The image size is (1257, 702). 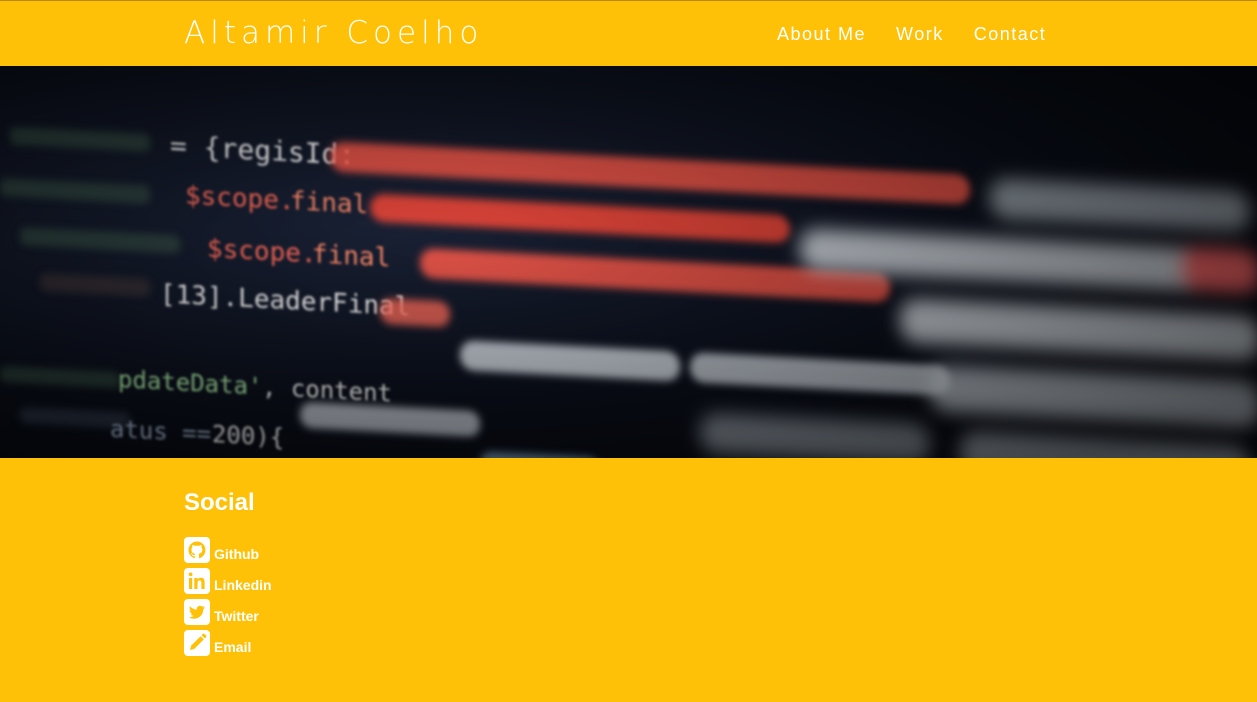 What do you see at coordinates (821, 34) in the screenshot?
I see `nav-about-me: About Me` at bounding box center [821, 34].